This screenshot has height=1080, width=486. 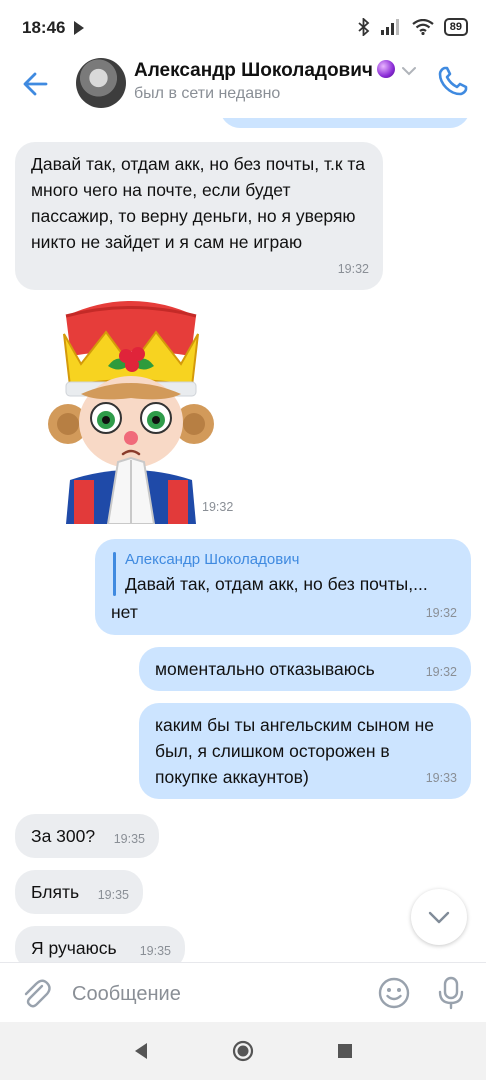 What do you see at coordinates (55, 892) in the screenshot?
I see `message-text: Блять` at bounding box center [55, 892].